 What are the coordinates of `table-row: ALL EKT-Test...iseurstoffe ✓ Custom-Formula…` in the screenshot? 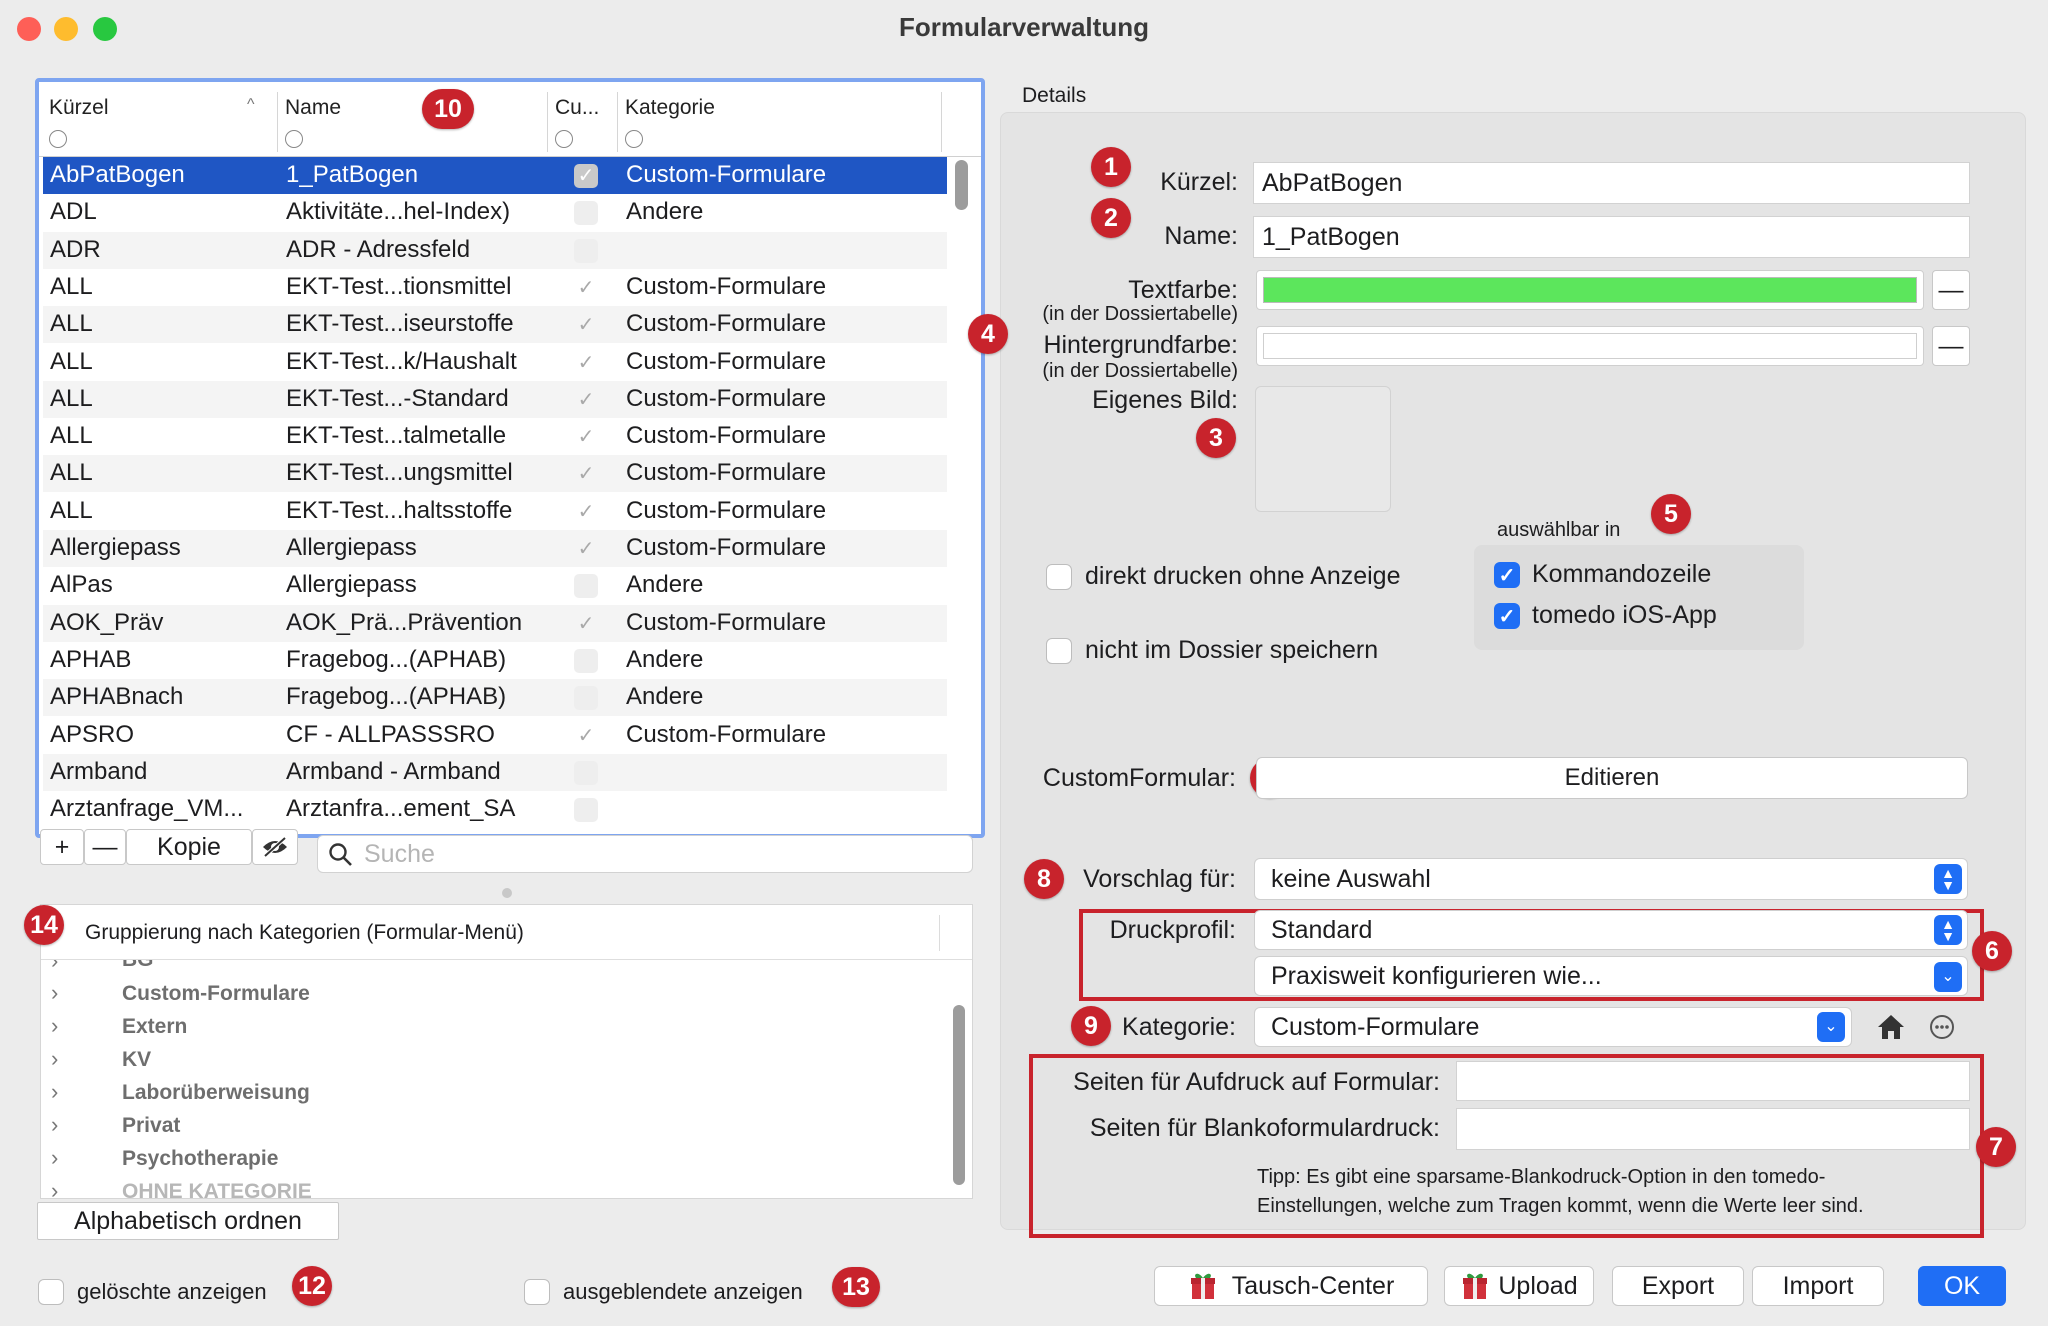 It's located at (495, 325).